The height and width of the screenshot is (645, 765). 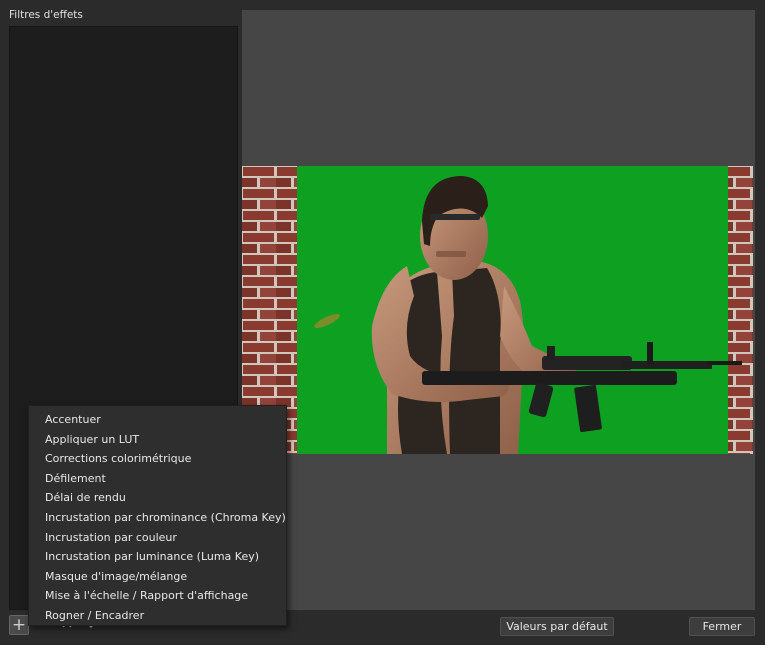 What do you see at coordinates (19, 625) in the screenshot?
I see `plus-icon: +` at bounding box center [19, 625].